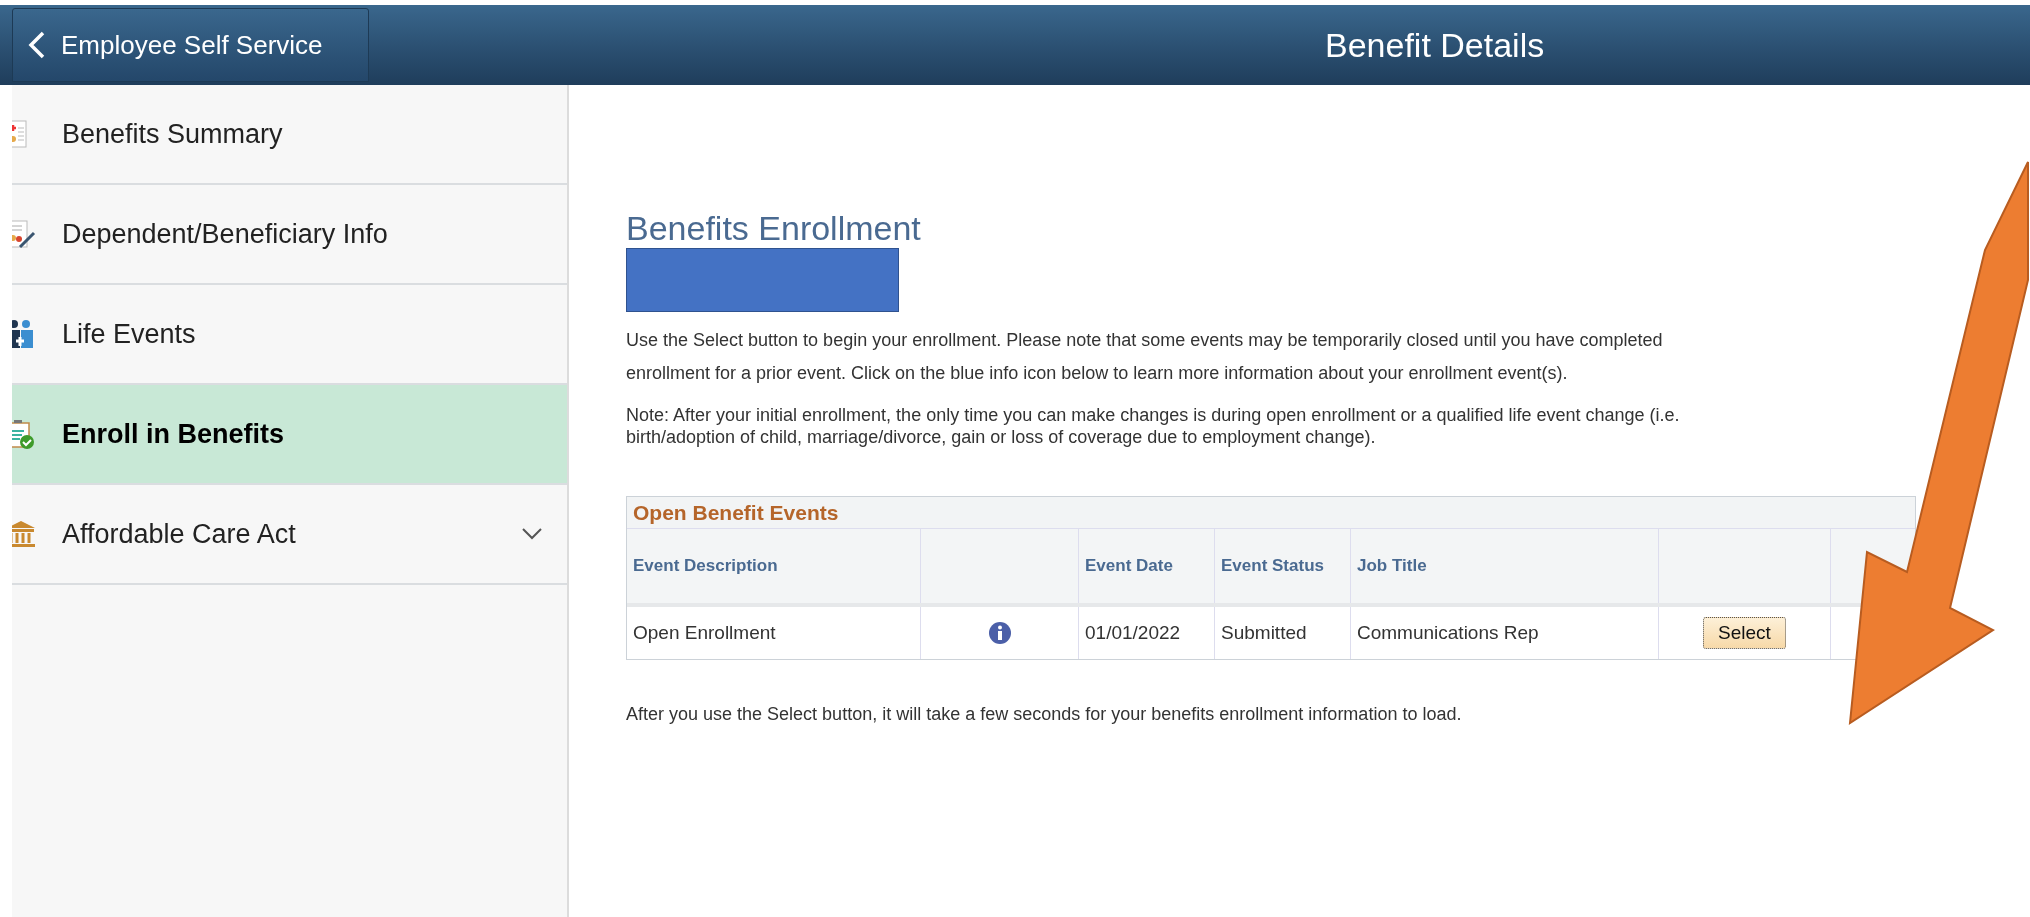  I want to click on select-button: Select, so click(1744, 633).